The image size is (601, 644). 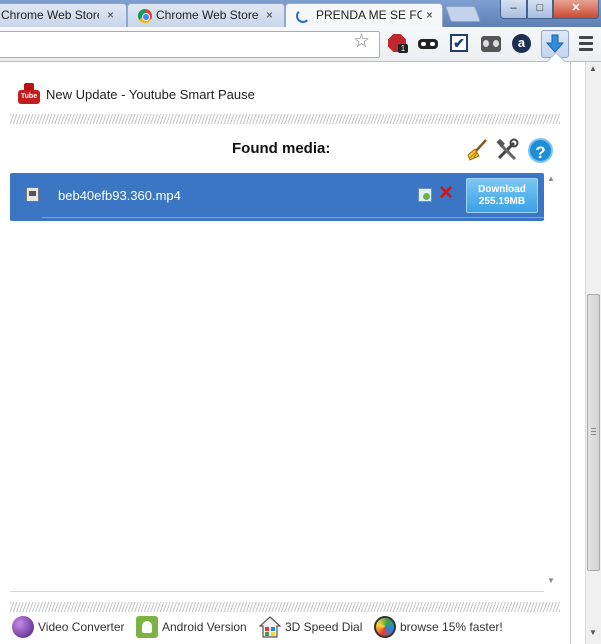 What do you see at coordinates (403, 48) in the screenshot?
I see `adblock-badge: 1` at bounding box center [403, 48].